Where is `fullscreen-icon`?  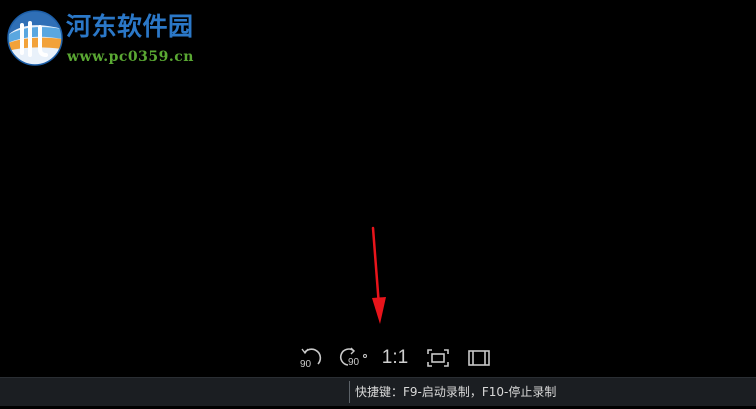
fullscreen-icon is located at coordinates (479, 358).